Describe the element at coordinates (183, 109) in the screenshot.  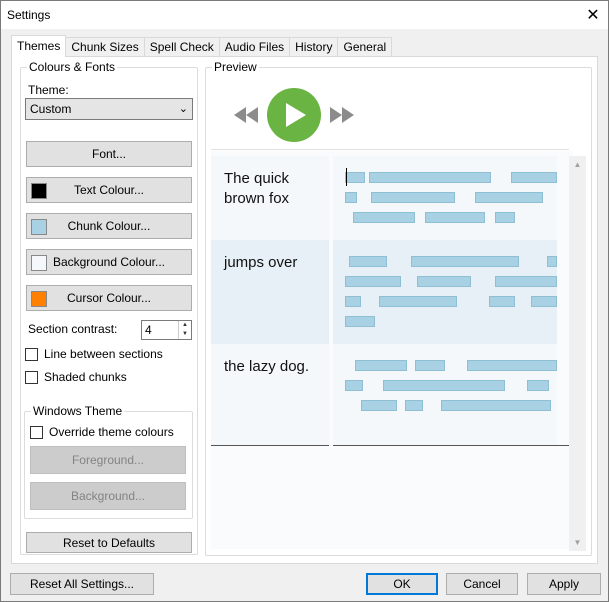
I see `chevron-down-icon: ⌄` at that location.